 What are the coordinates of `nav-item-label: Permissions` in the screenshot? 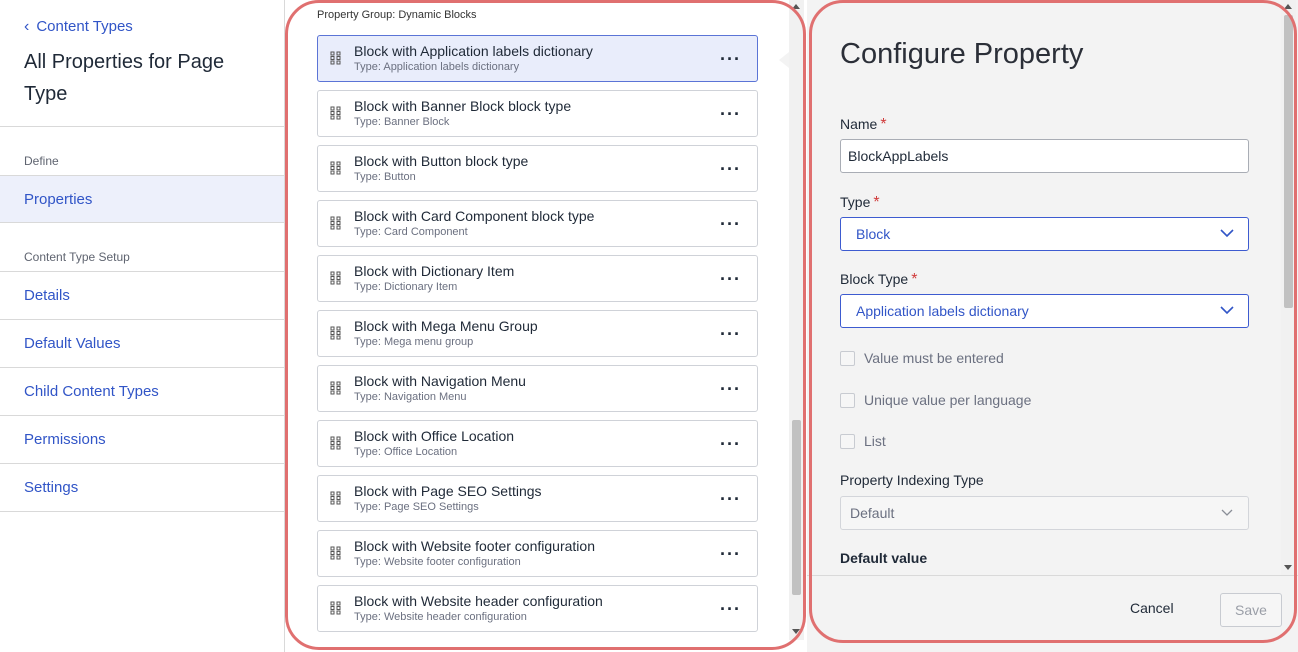 It's located at (65, 439).